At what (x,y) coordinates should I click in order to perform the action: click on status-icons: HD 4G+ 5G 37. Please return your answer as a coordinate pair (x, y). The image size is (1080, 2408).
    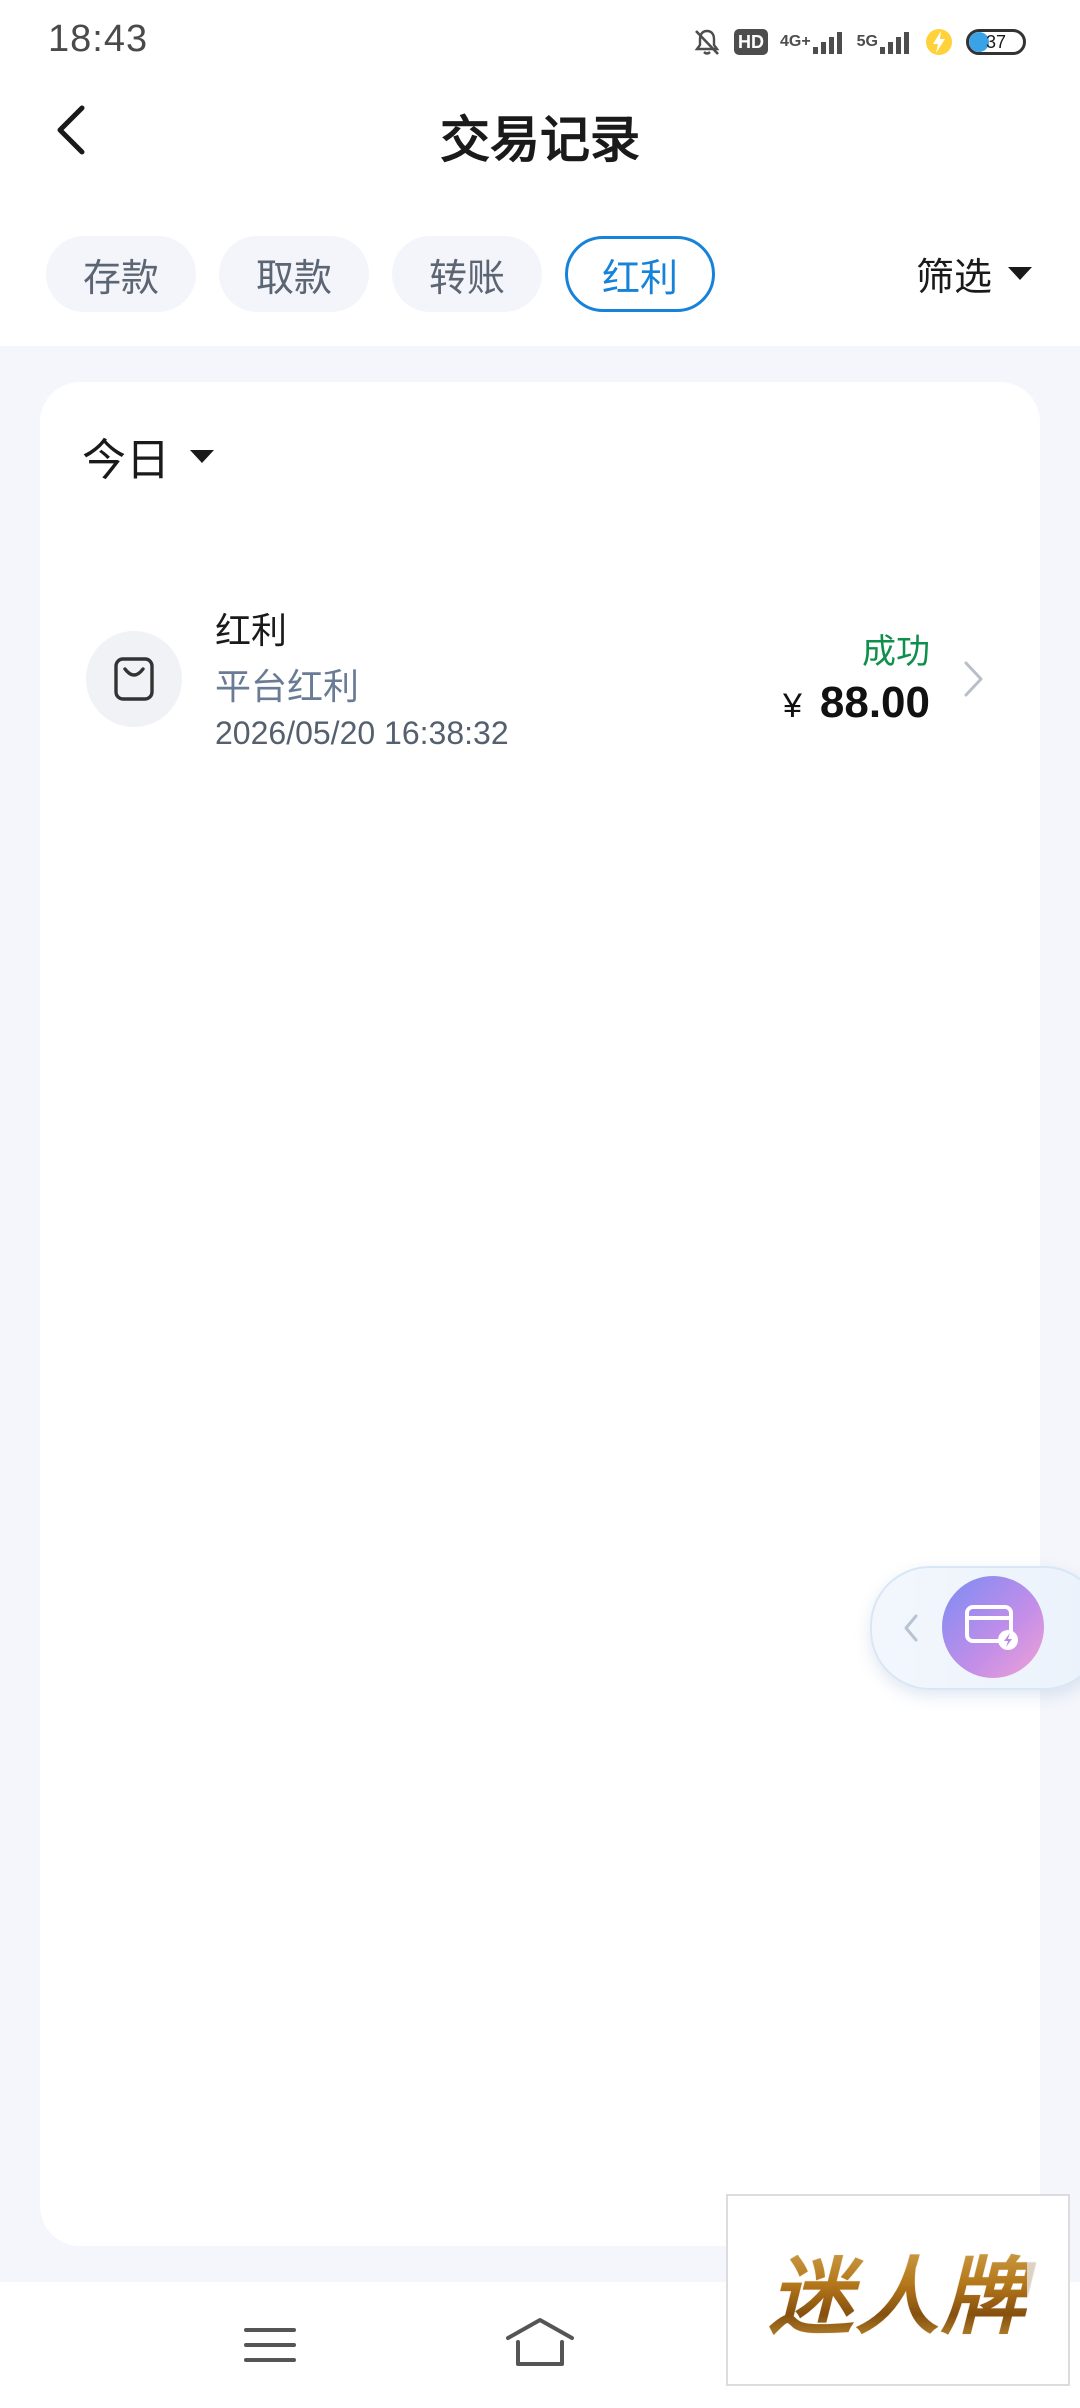
    Looking at the image, I should click on (859, 42).